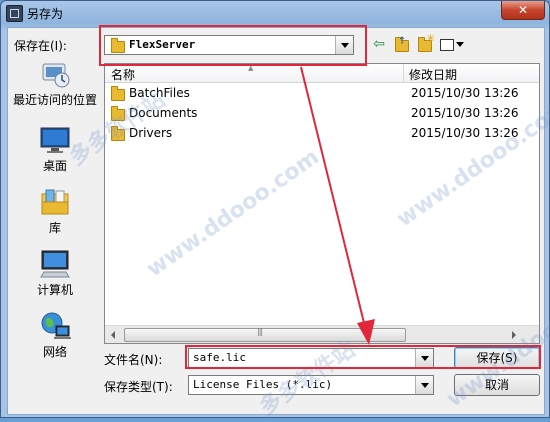 This screenshot has width=550, height=422. I want to click on annotation-arrow-icon, so click(337, 205).